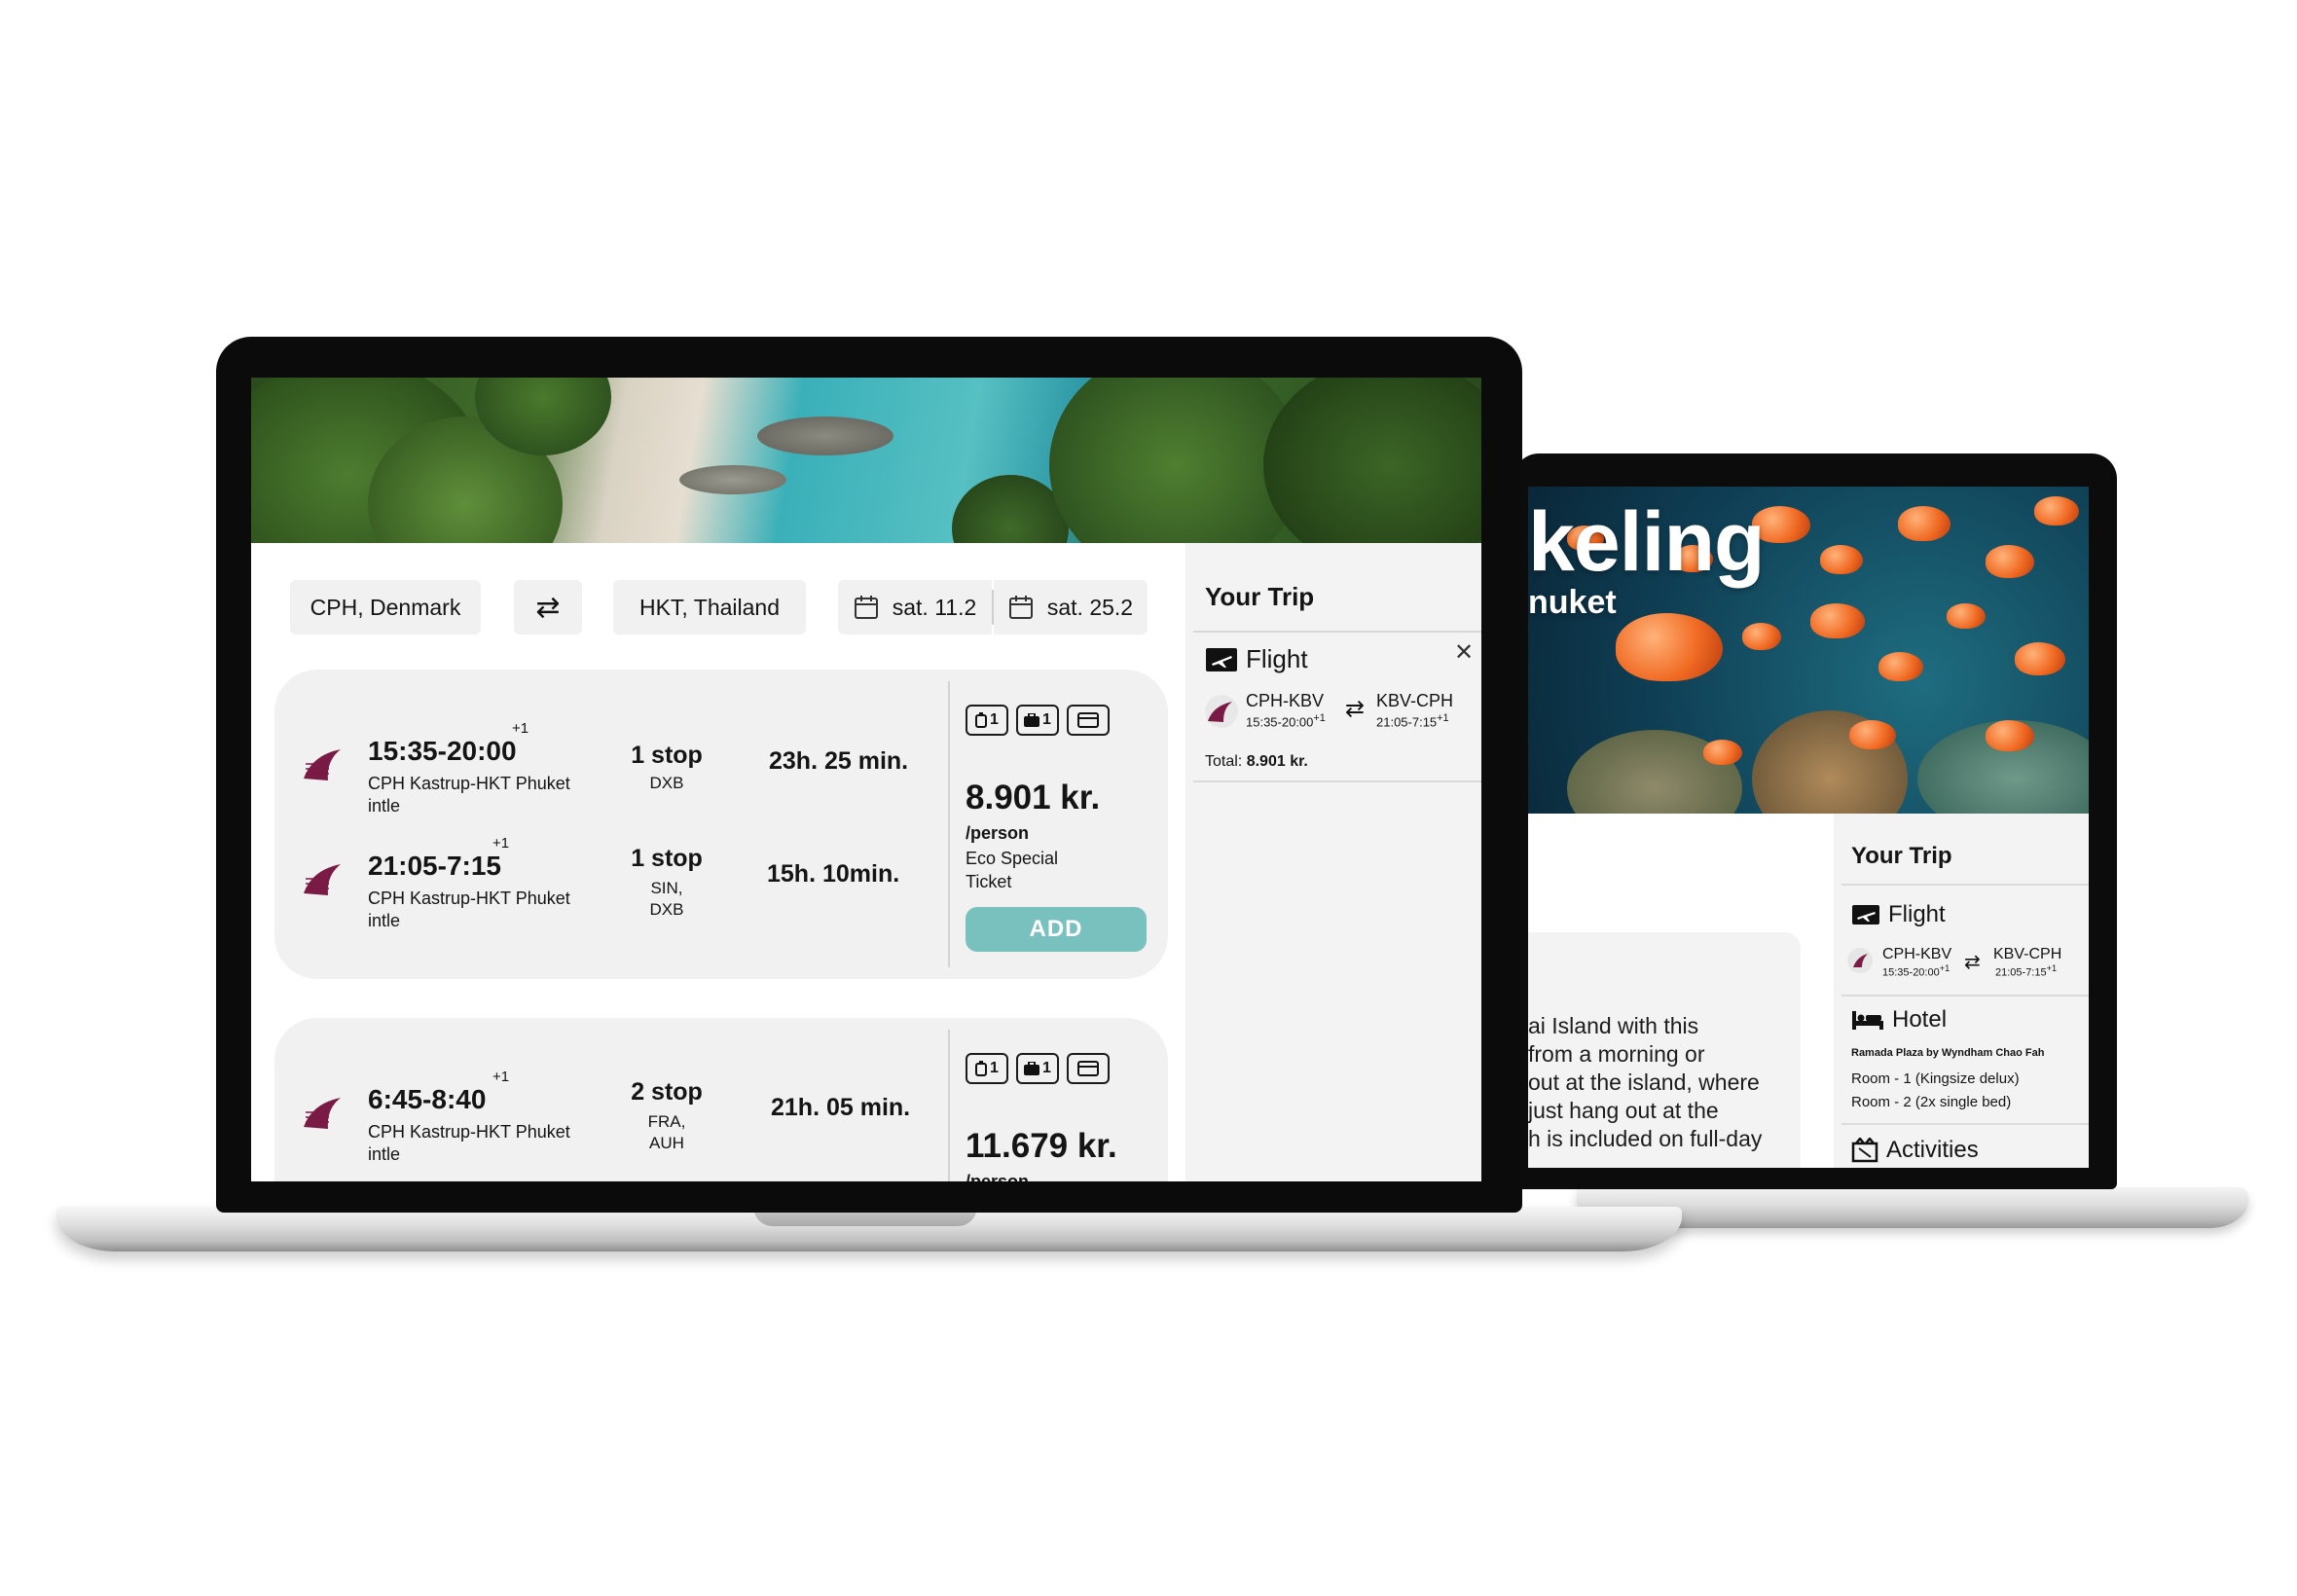 The image size is (2297, 1596). What do you see at coordinates (934, 607) in the screenshot?
I see `depart-date: sat. 11.2` at bounding box center [934, 607].